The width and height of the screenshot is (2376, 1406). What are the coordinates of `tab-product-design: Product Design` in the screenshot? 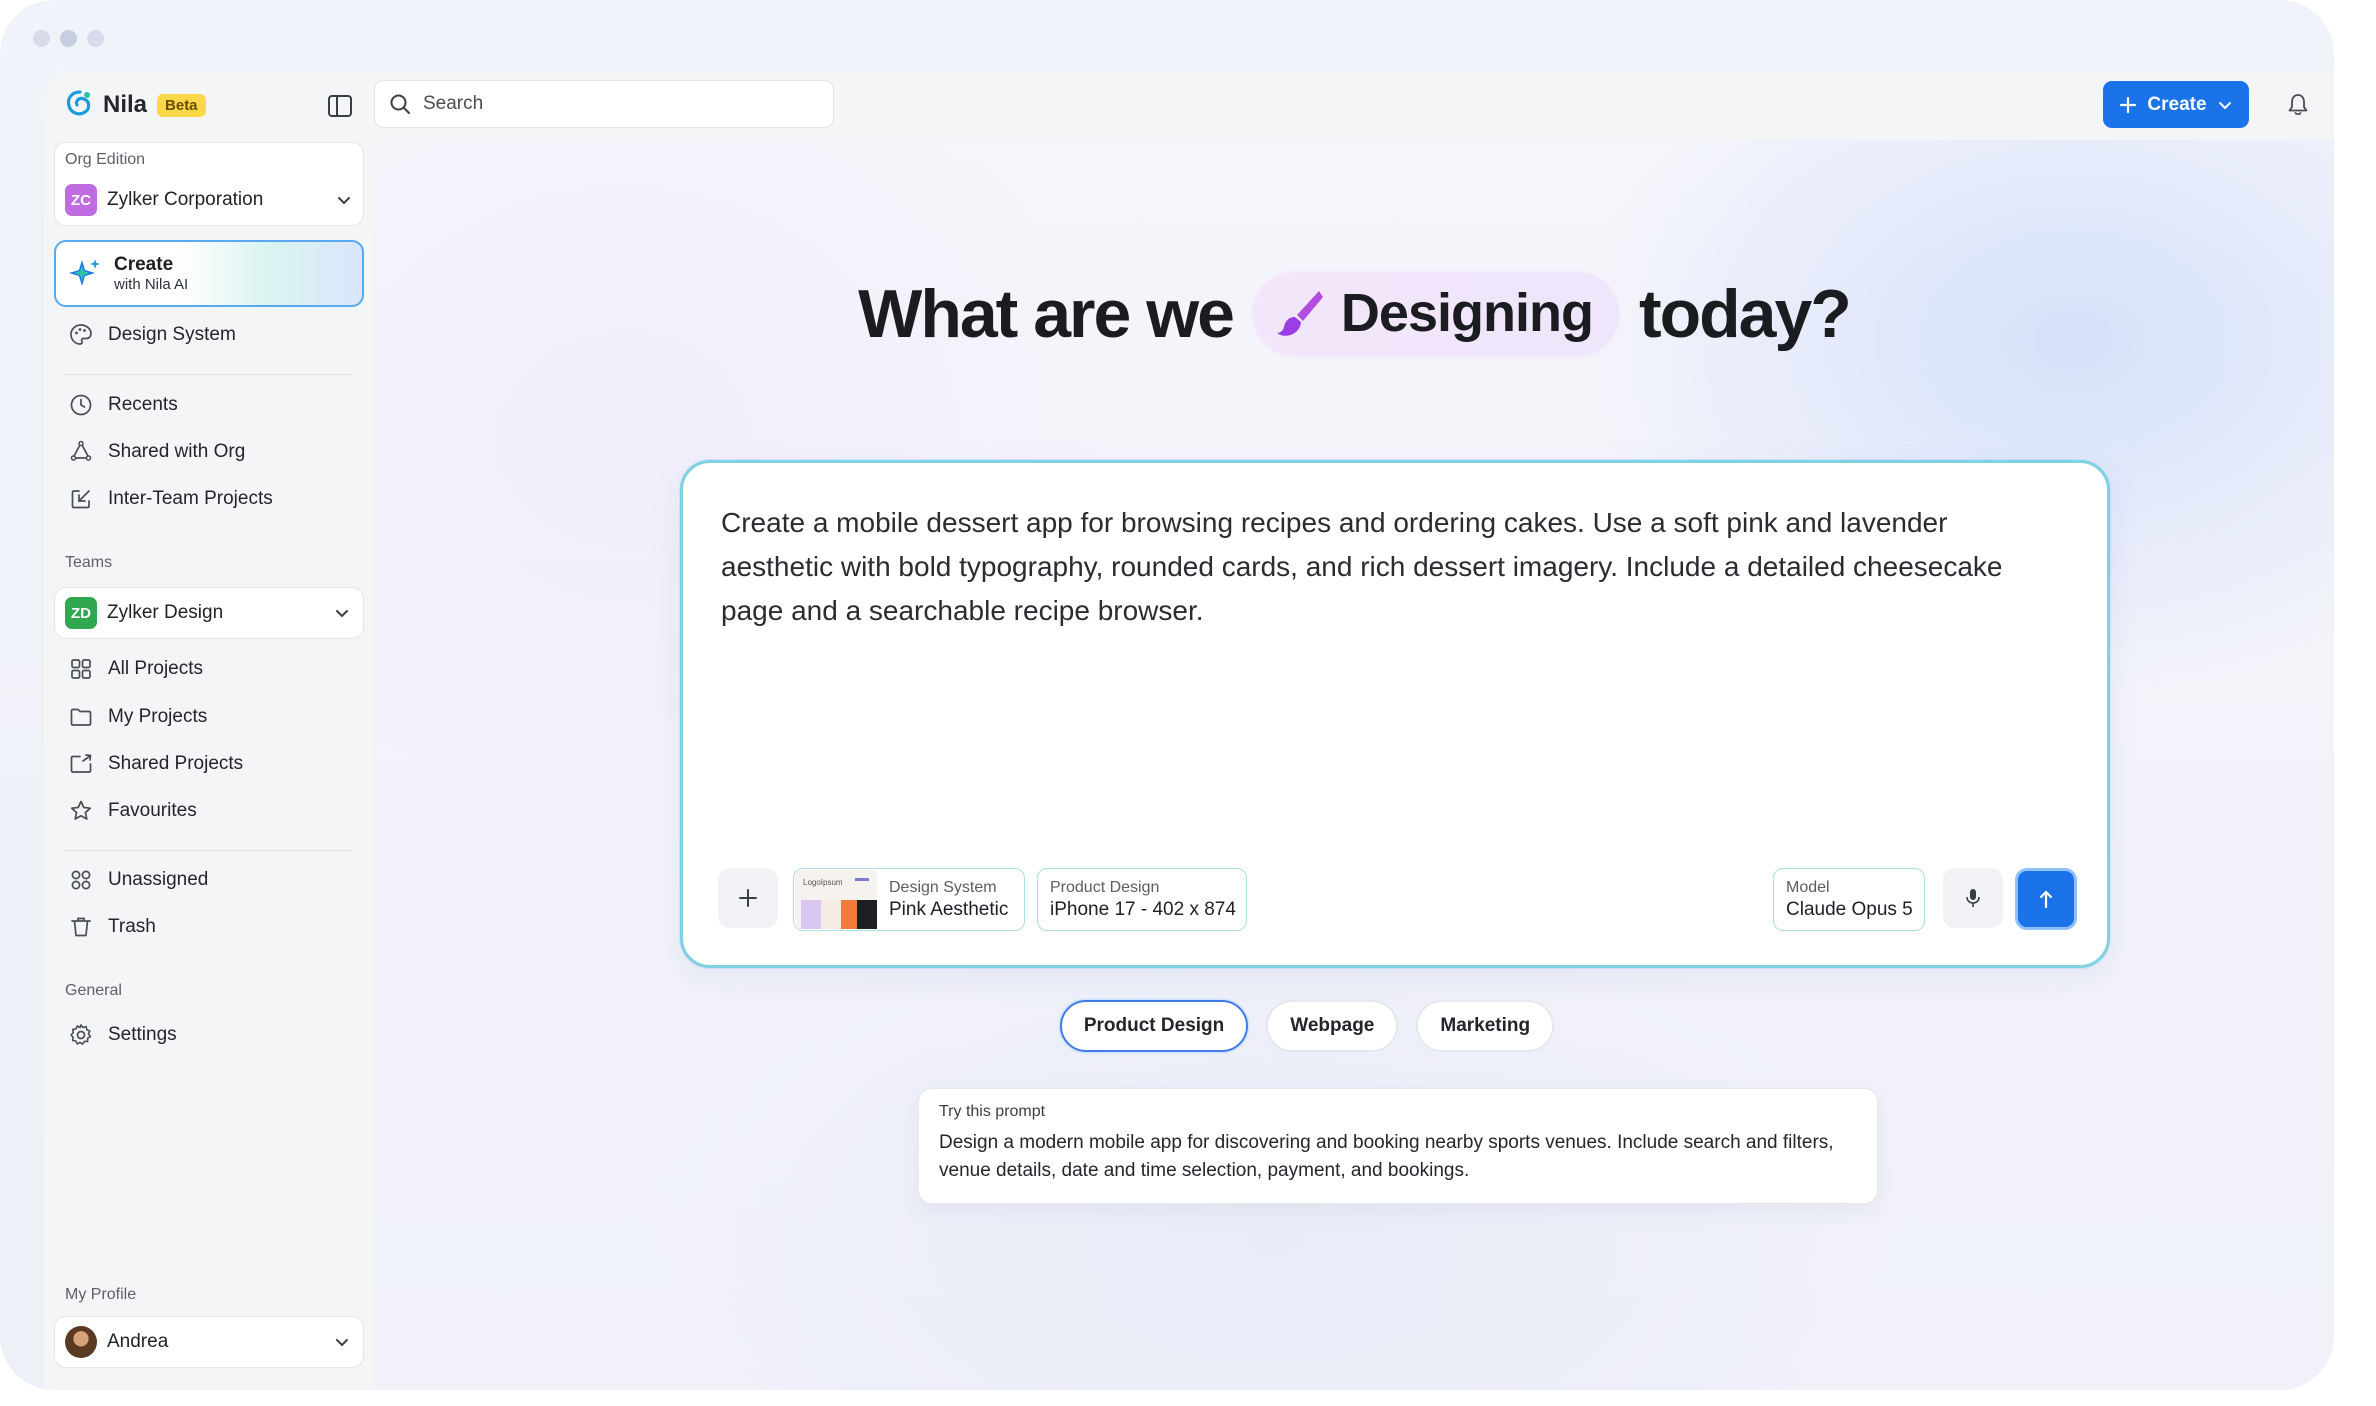 It's located at (1154, 1026).